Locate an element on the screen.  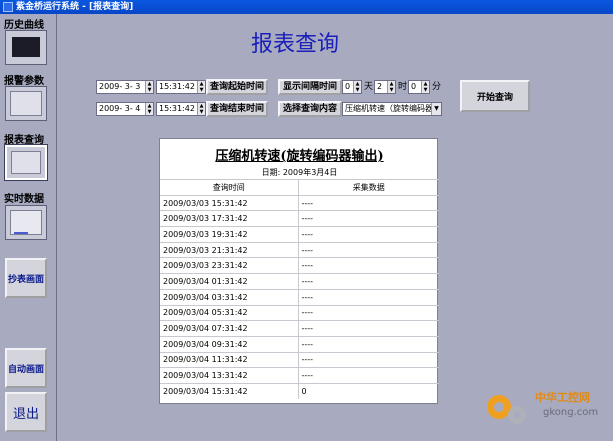
table-row: 2009/03/04 09:31:42 ---- is located at coordinates (299, 344).